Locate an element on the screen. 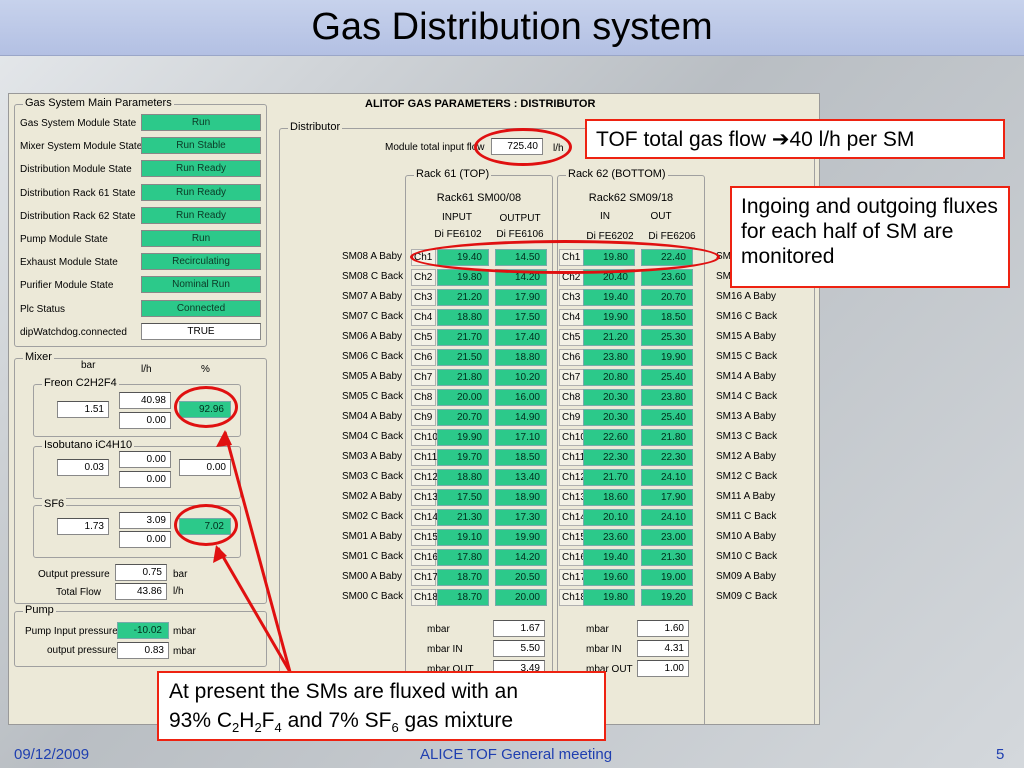 The width and height of the screenshot is (1024, 768). gsmp-row-label: Gas System Module State is located at coordinates (78, 123).